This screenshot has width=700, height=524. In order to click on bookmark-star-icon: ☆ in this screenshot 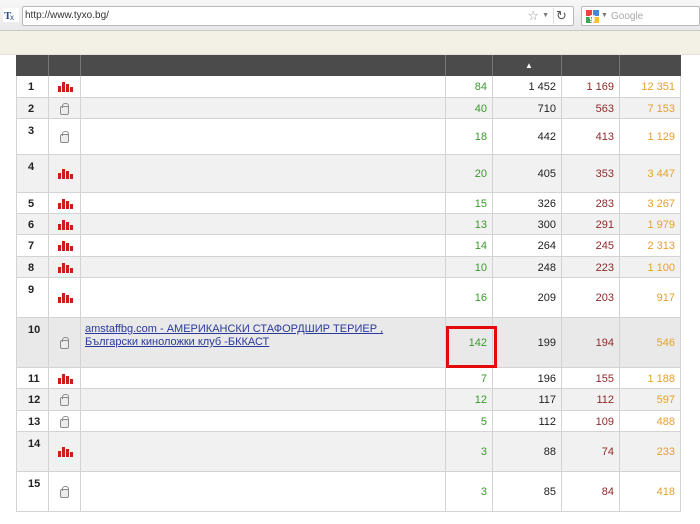, I will do `click(533, 16)`.